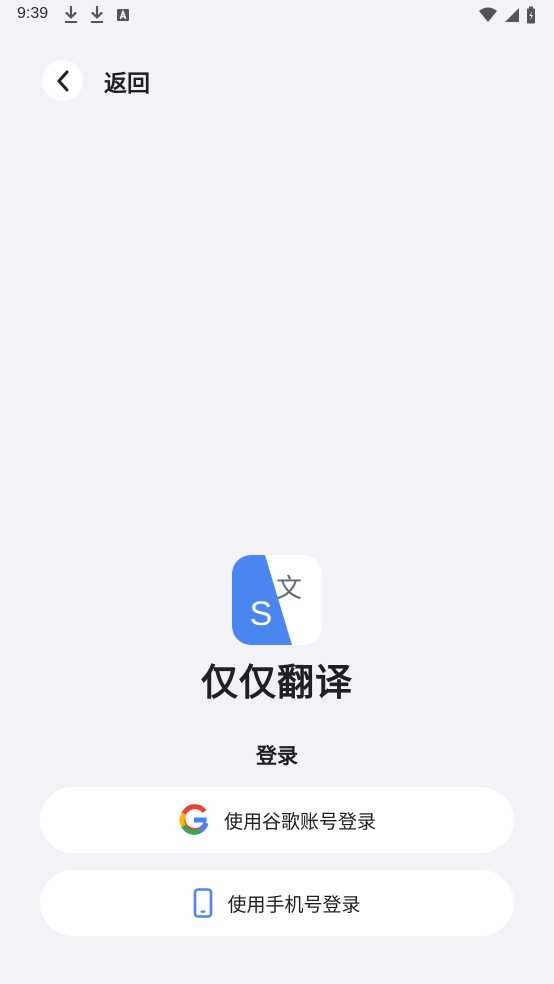 This screenshot has height=984, width=554. What do you see at coordinates (299, 821) in the screenshot?
I see `google-login-label: 使用谷歌账号登录` at bounding box center [299, 821].